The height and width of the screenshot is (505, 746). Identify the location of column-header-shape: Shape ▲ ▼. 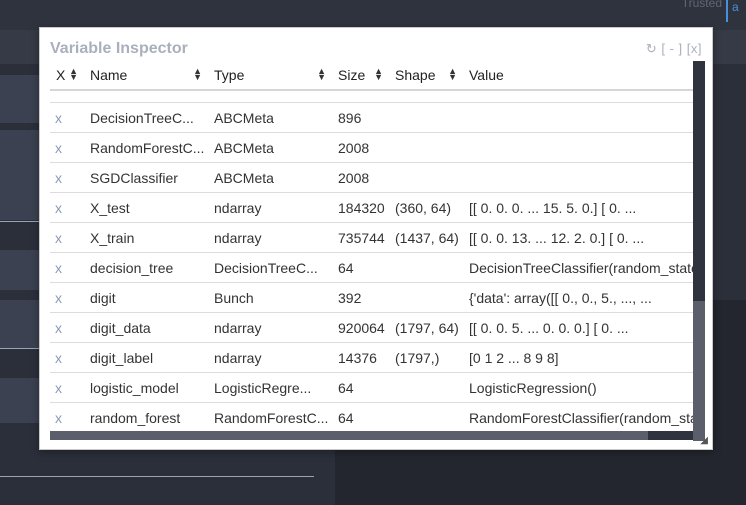
(426, 76).